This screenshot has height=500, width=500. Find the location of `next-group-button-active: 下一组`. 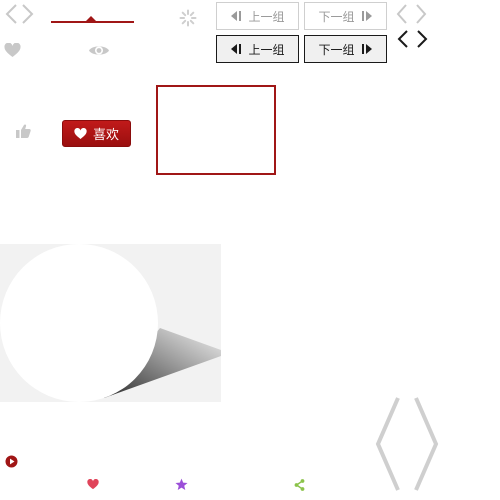

next-group-button-active: 下一组 is located at coordinates (345, 49).